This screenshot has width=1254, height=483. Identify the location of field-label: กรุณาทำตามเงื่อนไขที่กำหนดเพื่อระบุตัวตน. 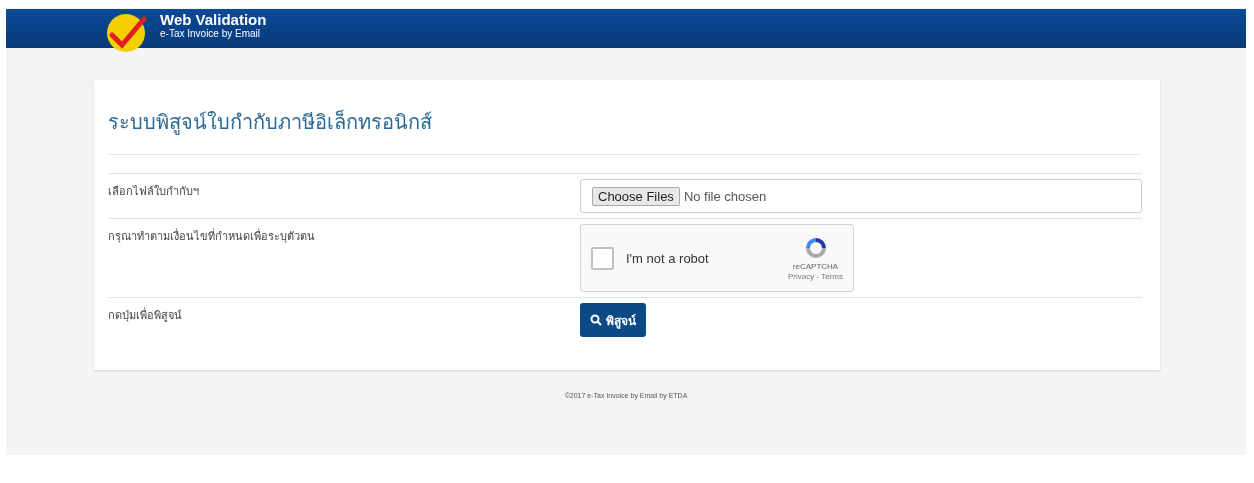
(212, 236).